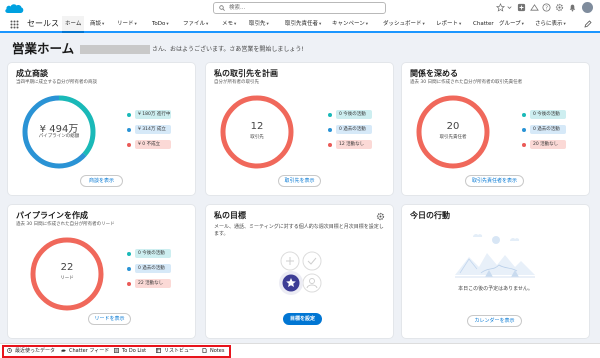 The height and width of the screenshot is (358, 600). I want to click on legend-row: 22 活動なし, so click(149, 283).